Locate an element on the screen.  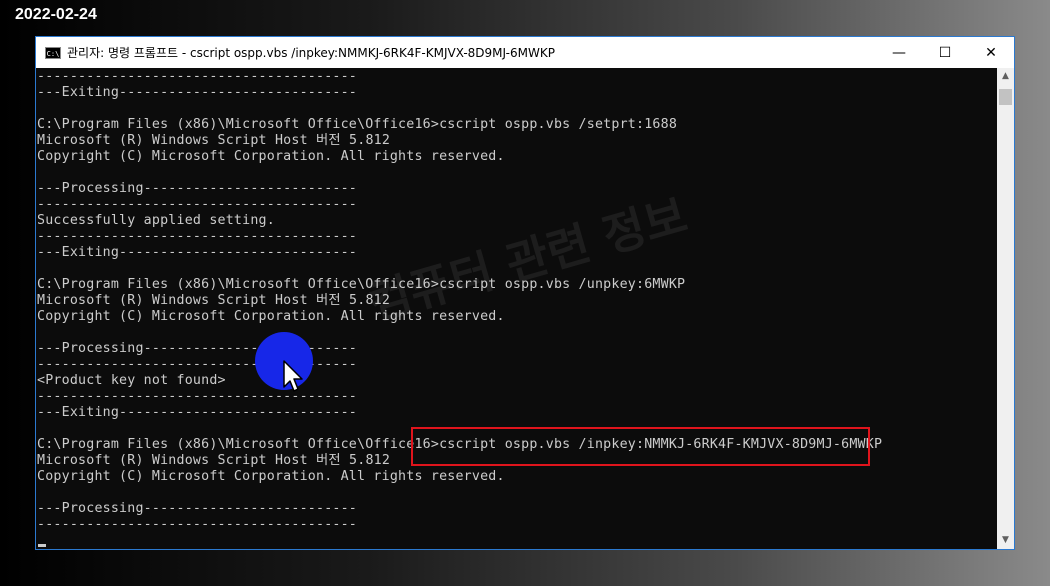
vertical-scrollbar: ▲ ▼ is located at coordinates (1005, 308).